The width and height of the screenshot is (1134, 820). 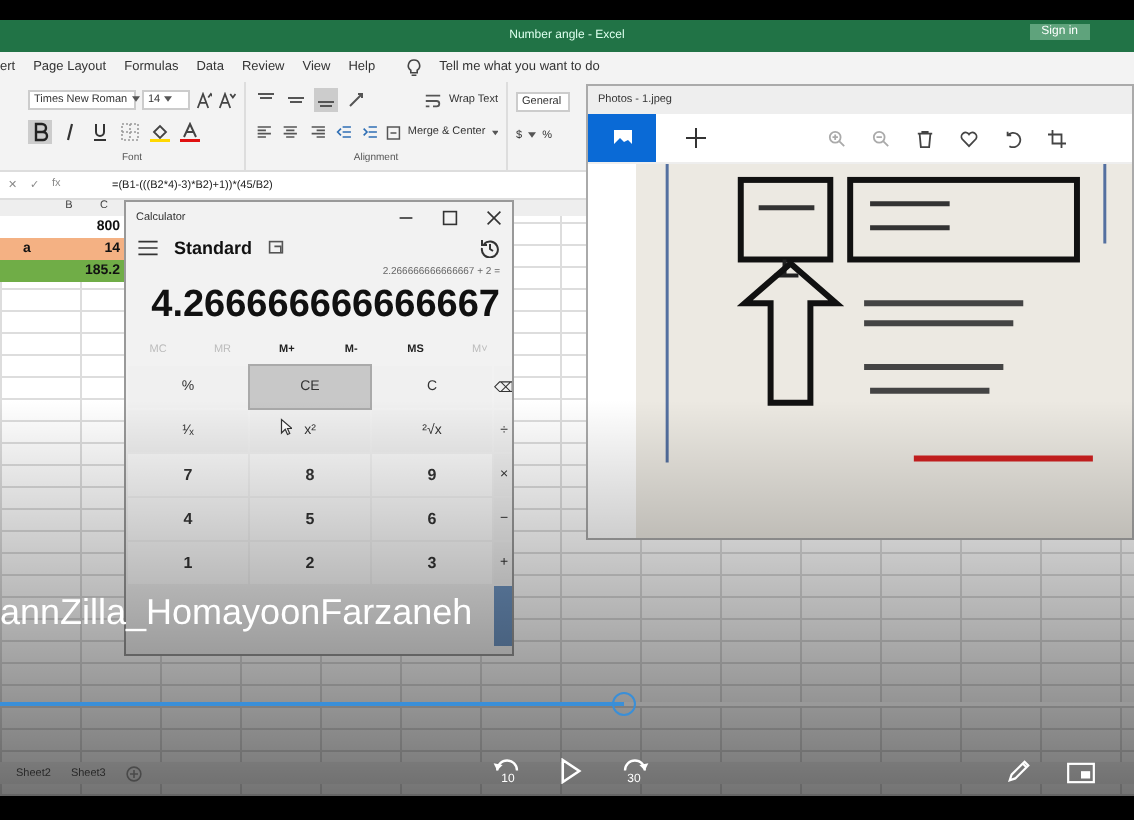 I want to click on decrease-indent-icon, so click(x=344, y=132).